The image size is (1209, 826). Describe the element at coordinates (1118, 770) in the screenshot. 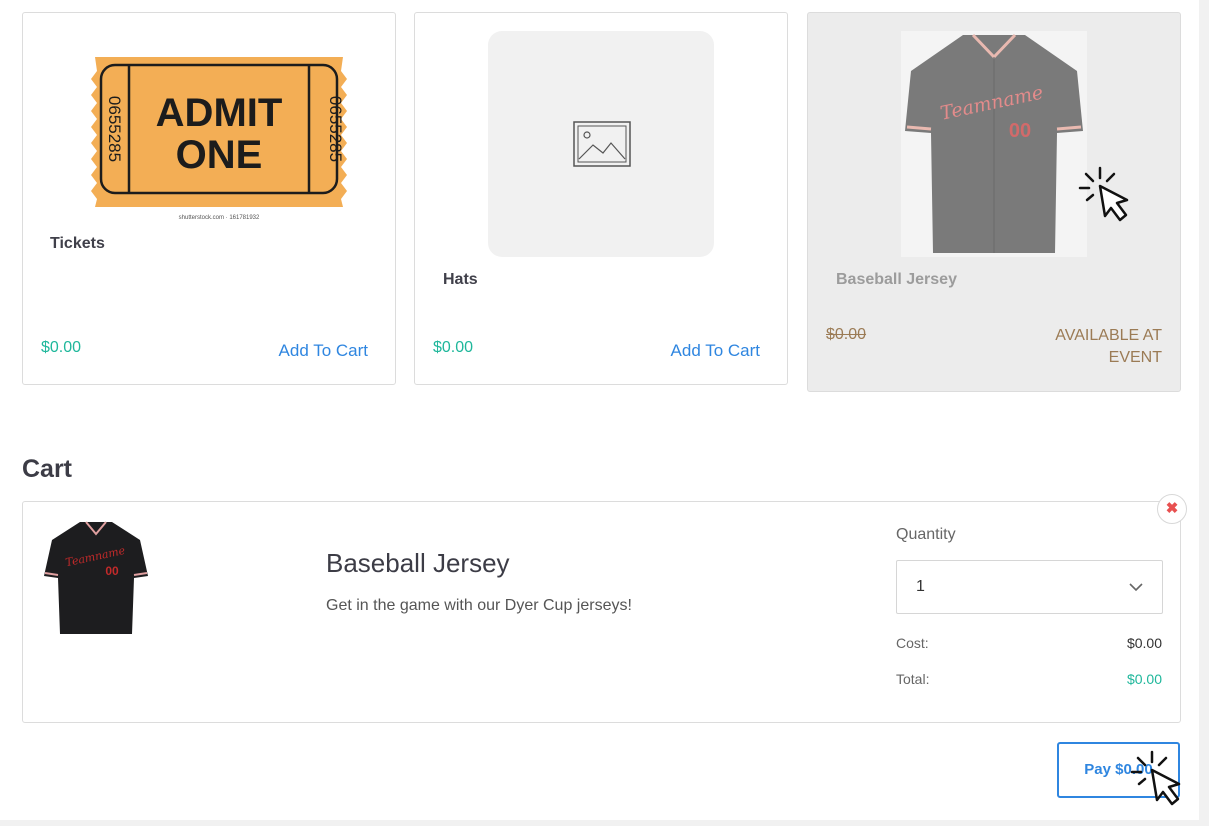

I see `pay-button: Pay $0.00` at that location.